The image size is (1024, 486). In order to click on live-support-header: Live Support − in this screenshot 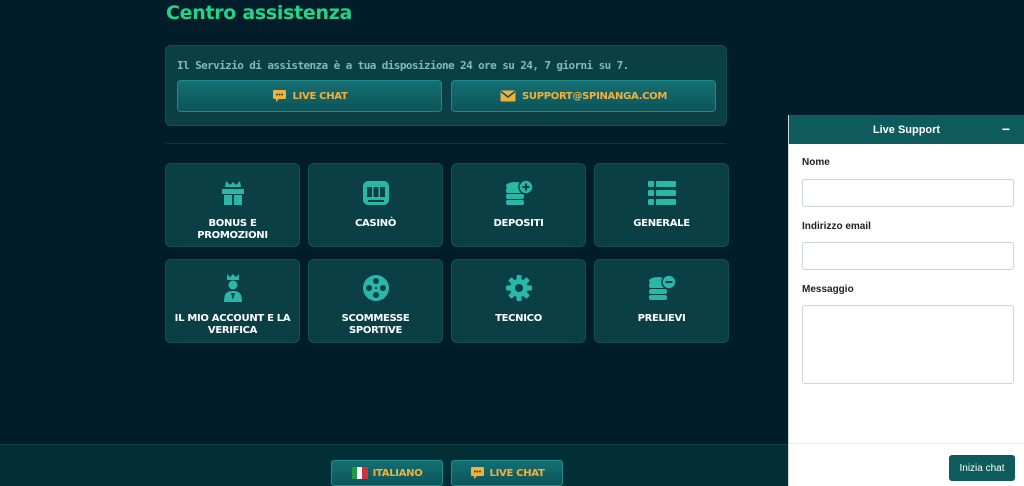, I will do `click(906, 129)`.